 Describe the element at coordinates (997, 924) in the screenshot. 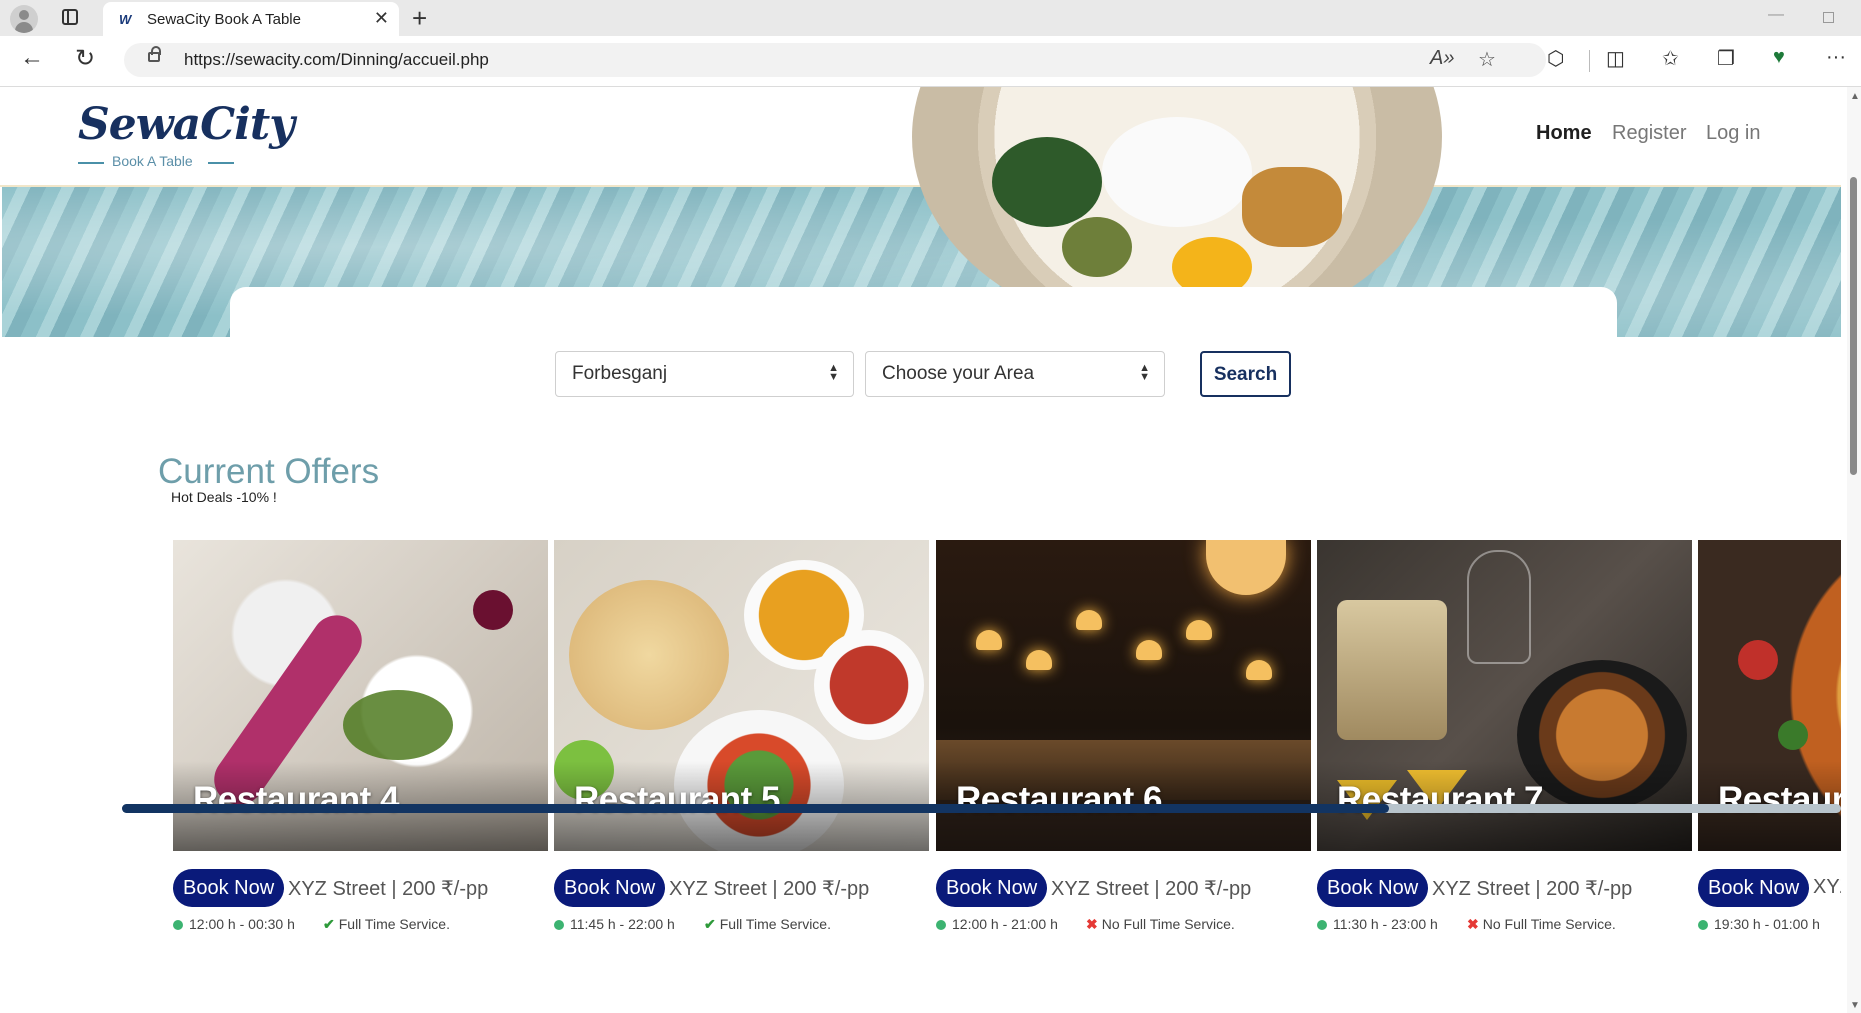

I see `opening-hours: 12:00 h - 21:00 h` at that location.